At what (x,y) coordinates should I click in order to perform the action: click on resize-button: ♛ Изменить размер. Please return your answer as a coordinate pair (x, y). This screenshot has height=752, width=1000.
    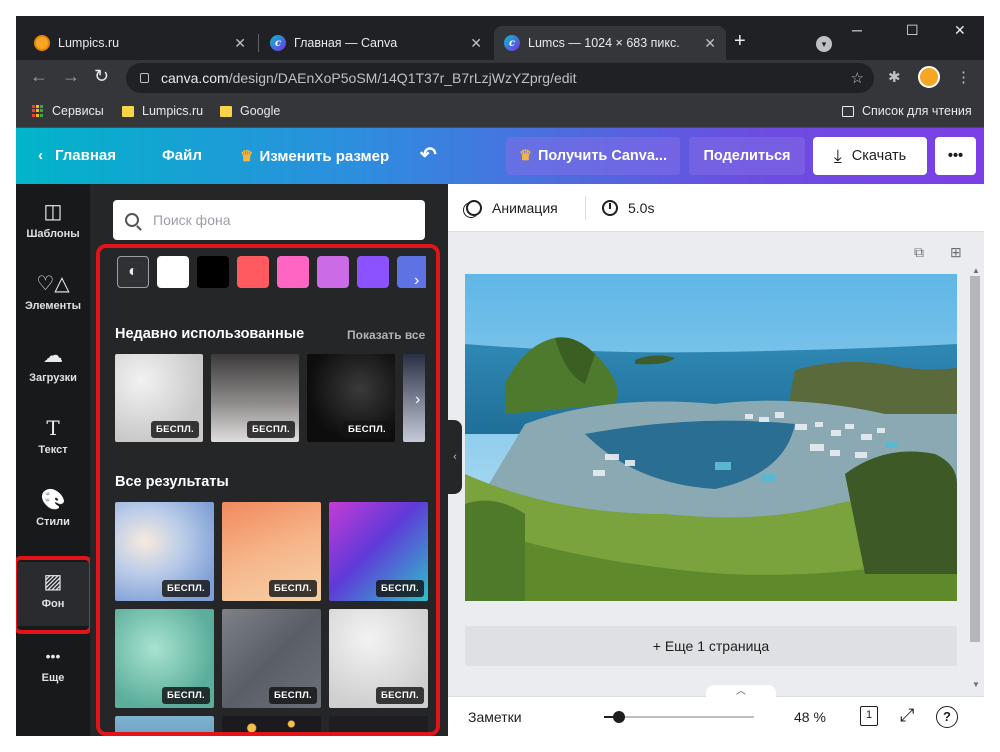
    Looking at the image, I should click on (314, 156).